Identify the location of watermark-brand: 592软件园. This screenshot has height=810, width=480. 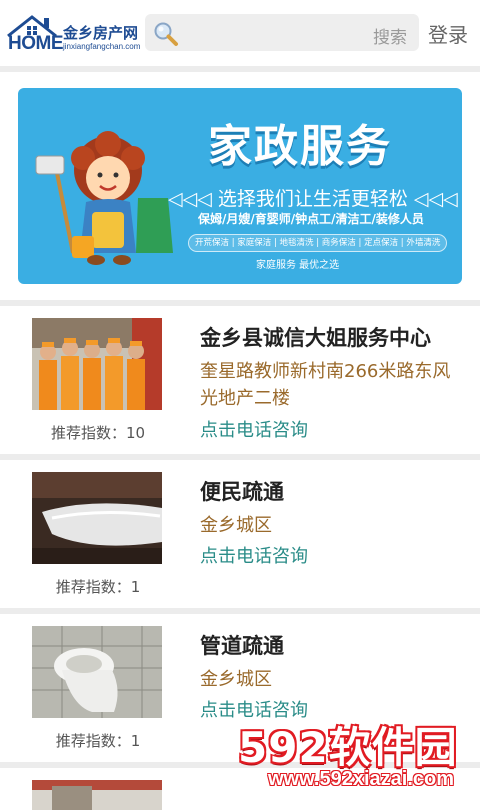
(348, 747).